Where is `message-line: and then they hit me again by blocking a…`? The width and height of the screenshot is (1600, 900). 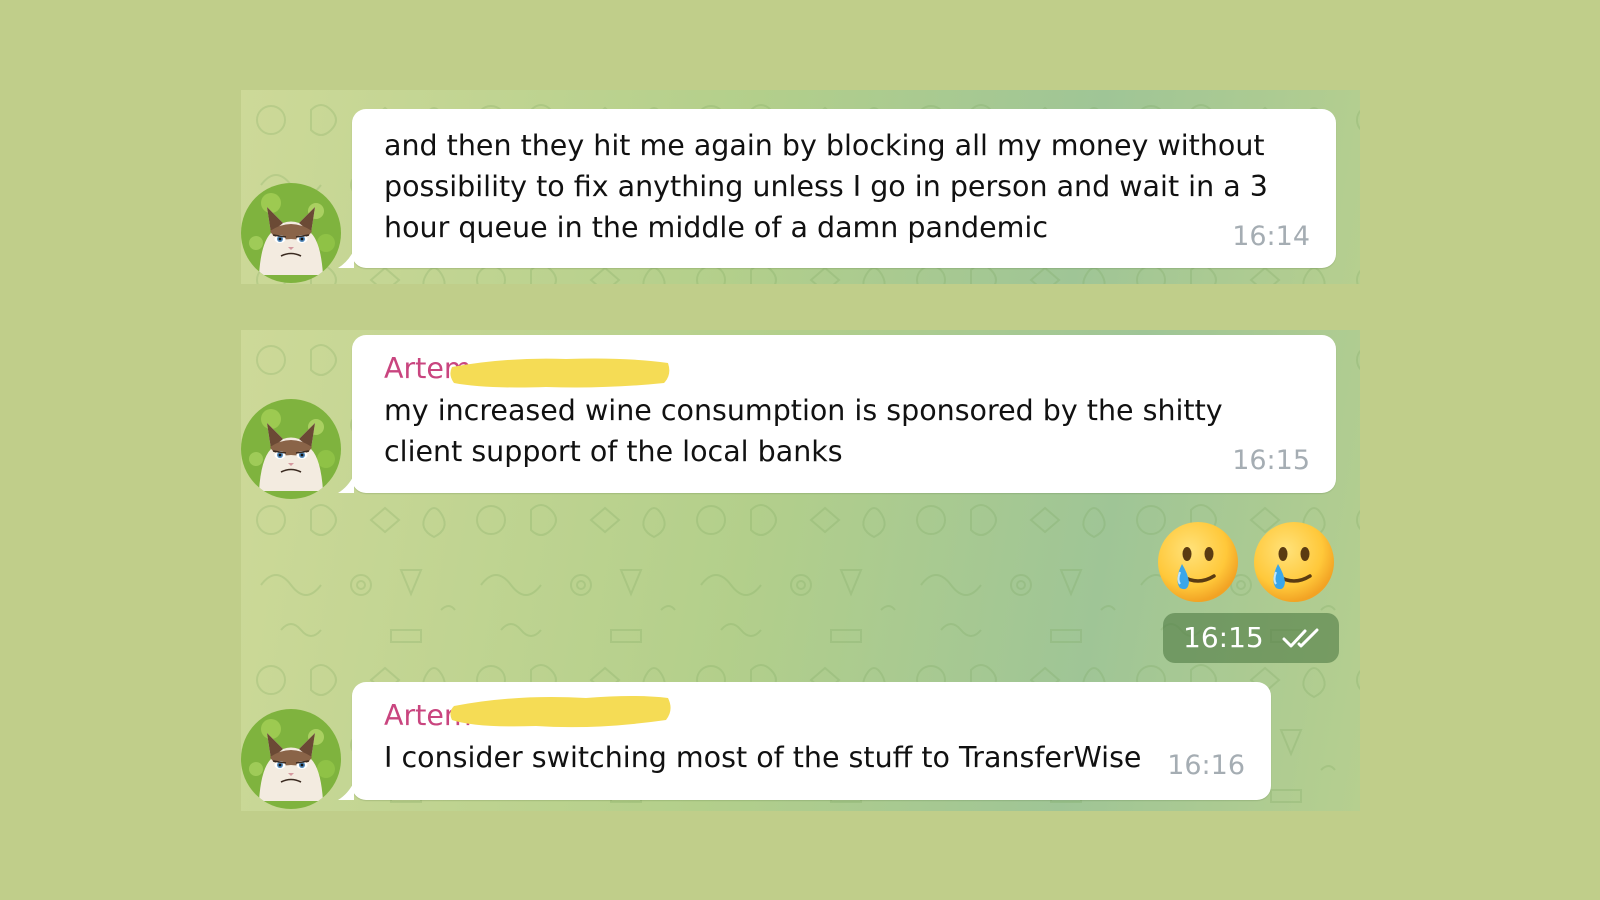 message-line: and then they hit me again by blocking a… is located at coordinates (824, 145).